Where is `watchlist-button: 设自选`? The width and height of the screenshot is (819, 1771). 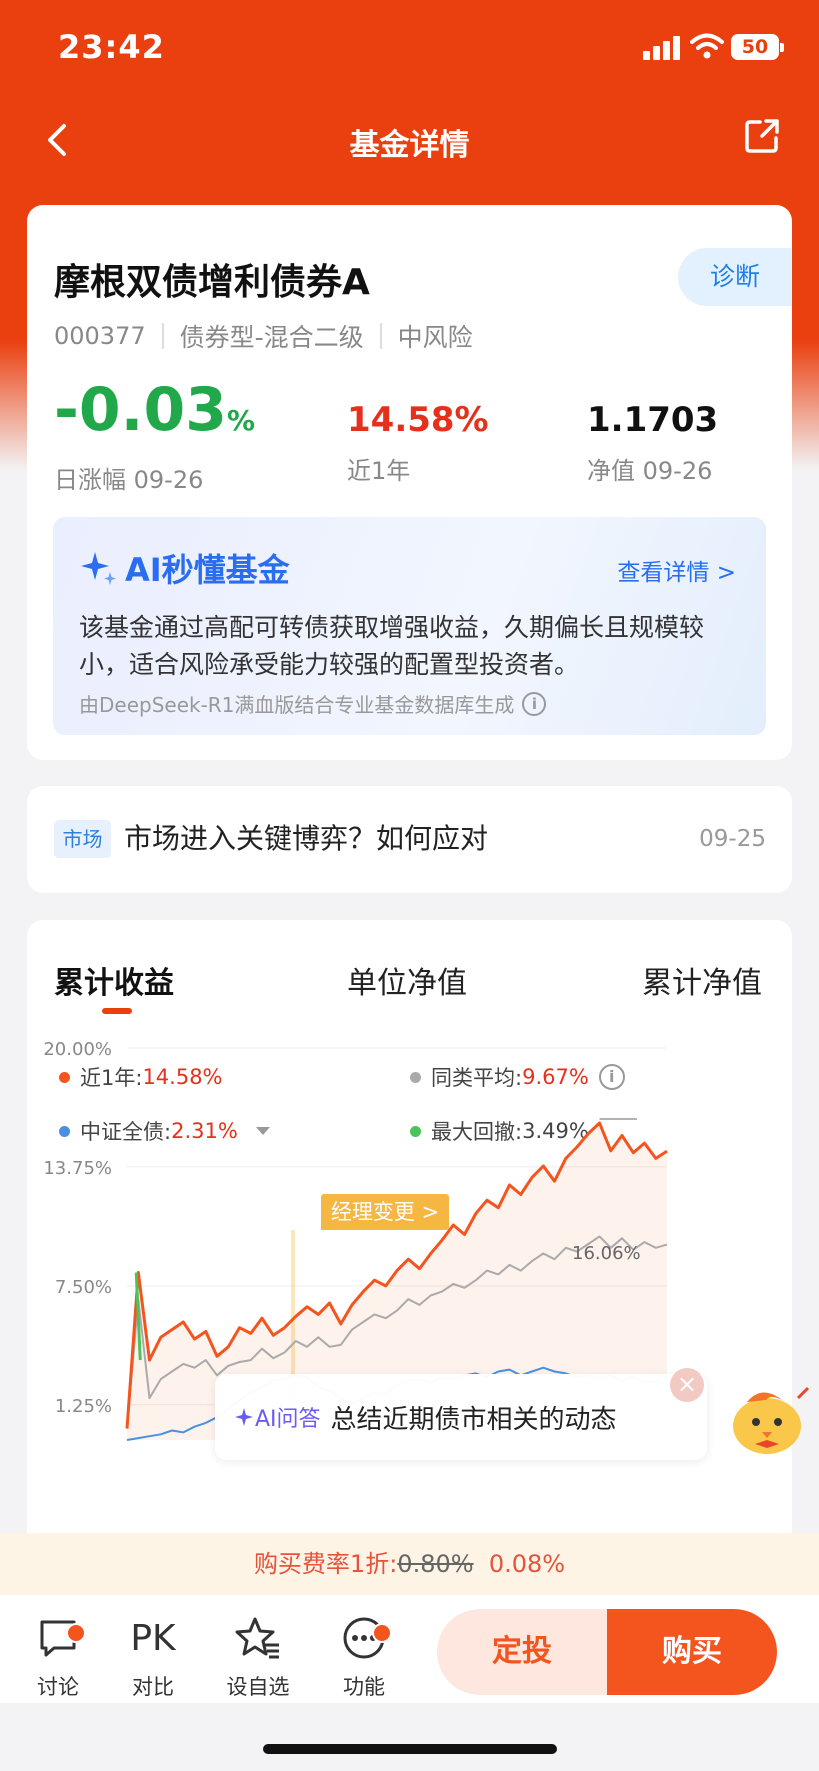 watchlist-button: 设自选 is located at coordinates (258, 1658).